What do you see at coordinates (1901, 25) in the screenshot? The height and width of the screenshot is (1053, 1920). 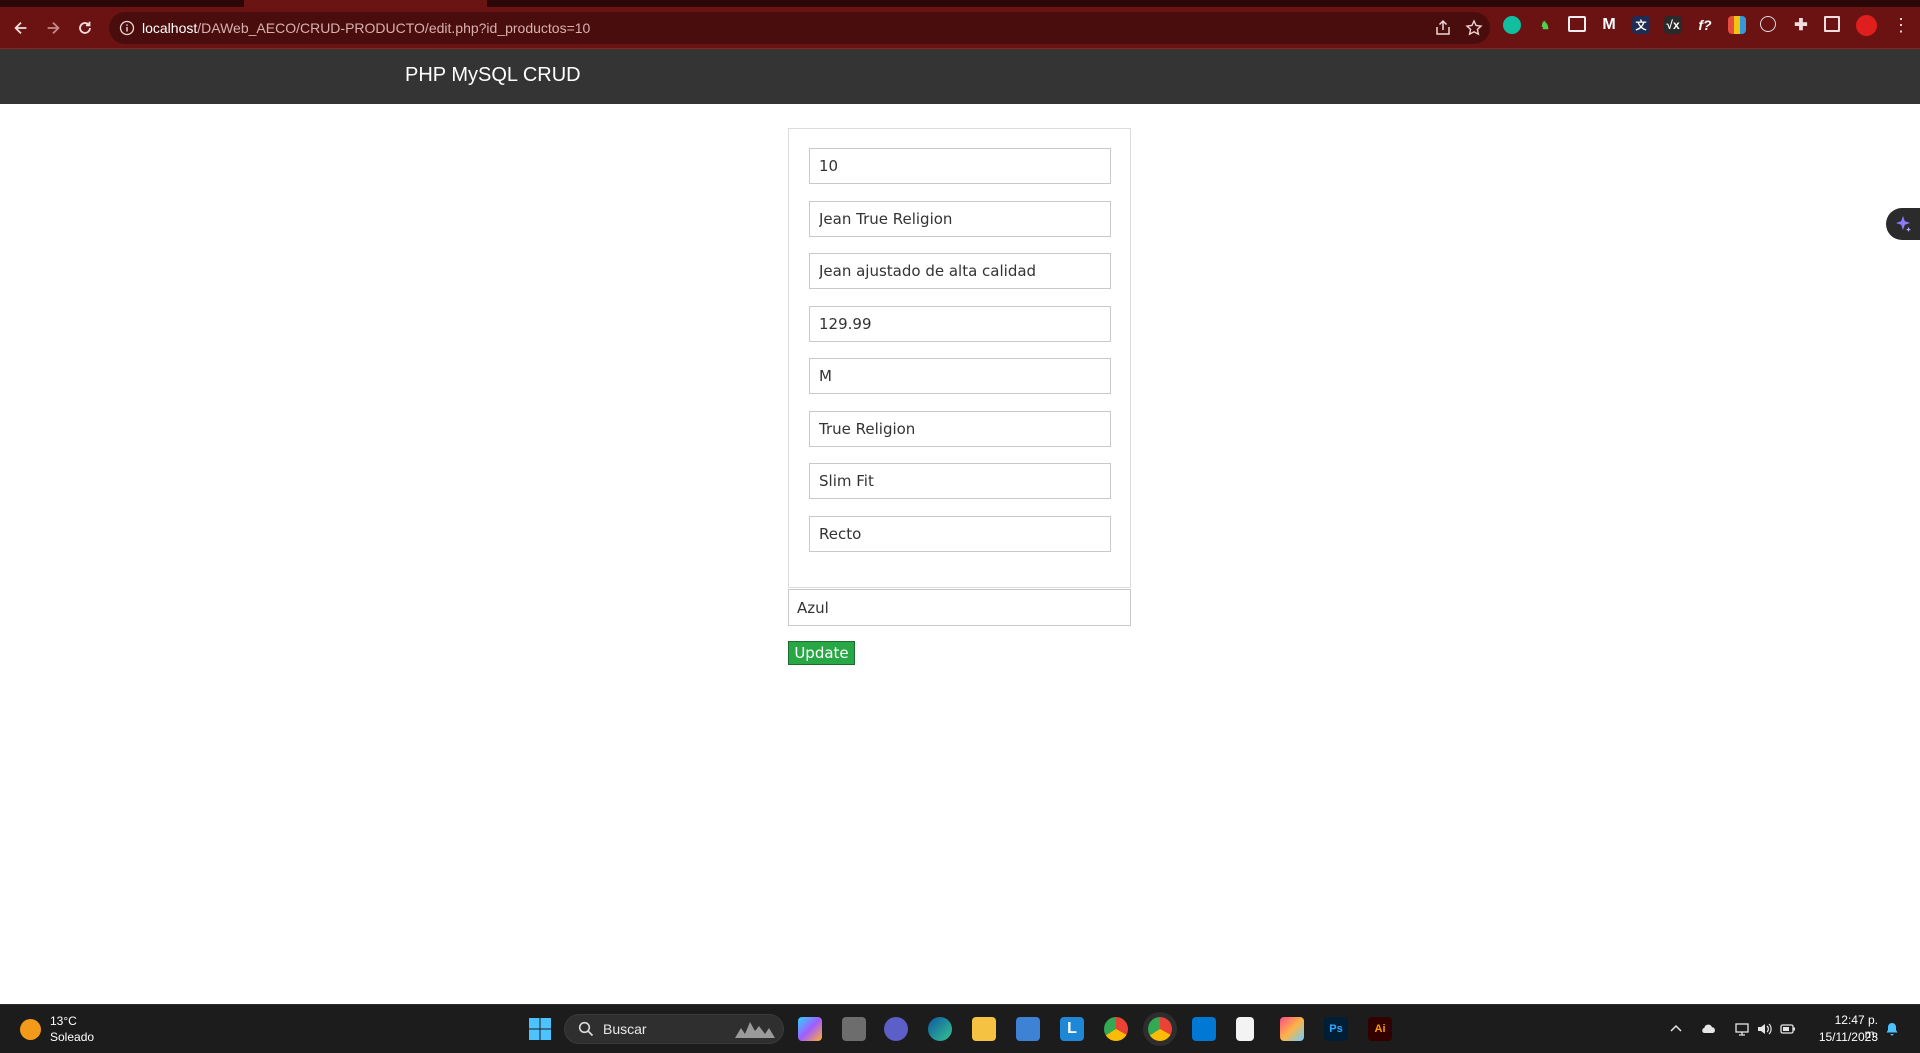 I see `browser-menu-icon: ⋮` at bounding box center [1901, 25].